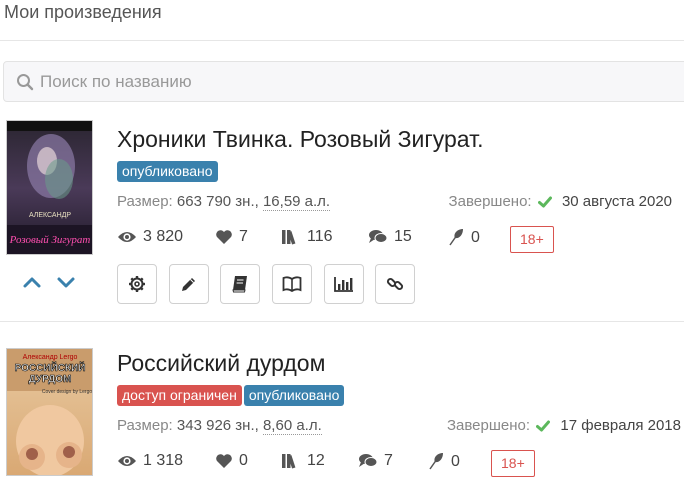 The image size is (684, 478). I want to click on stats-row: 3 820 7 116 15 0 18+, so click(397, 239).